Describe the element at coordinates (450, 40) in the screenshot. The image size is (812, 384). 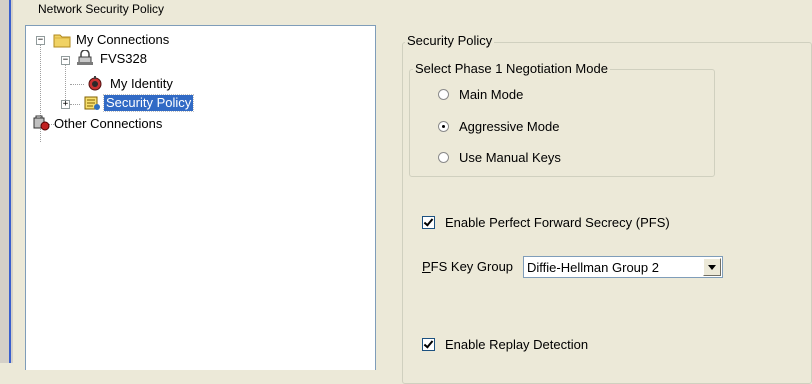
I see `security-policy-title: Security Policy` at that location.